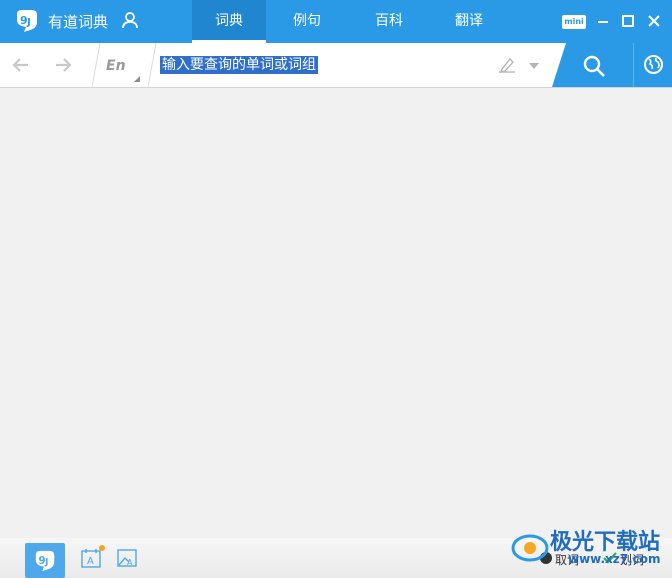 The height and width of the screenshot is (578, 672). Describe the element at coordinates (534, 66) in the screenshot. I see `dropdown-icon` at that location.